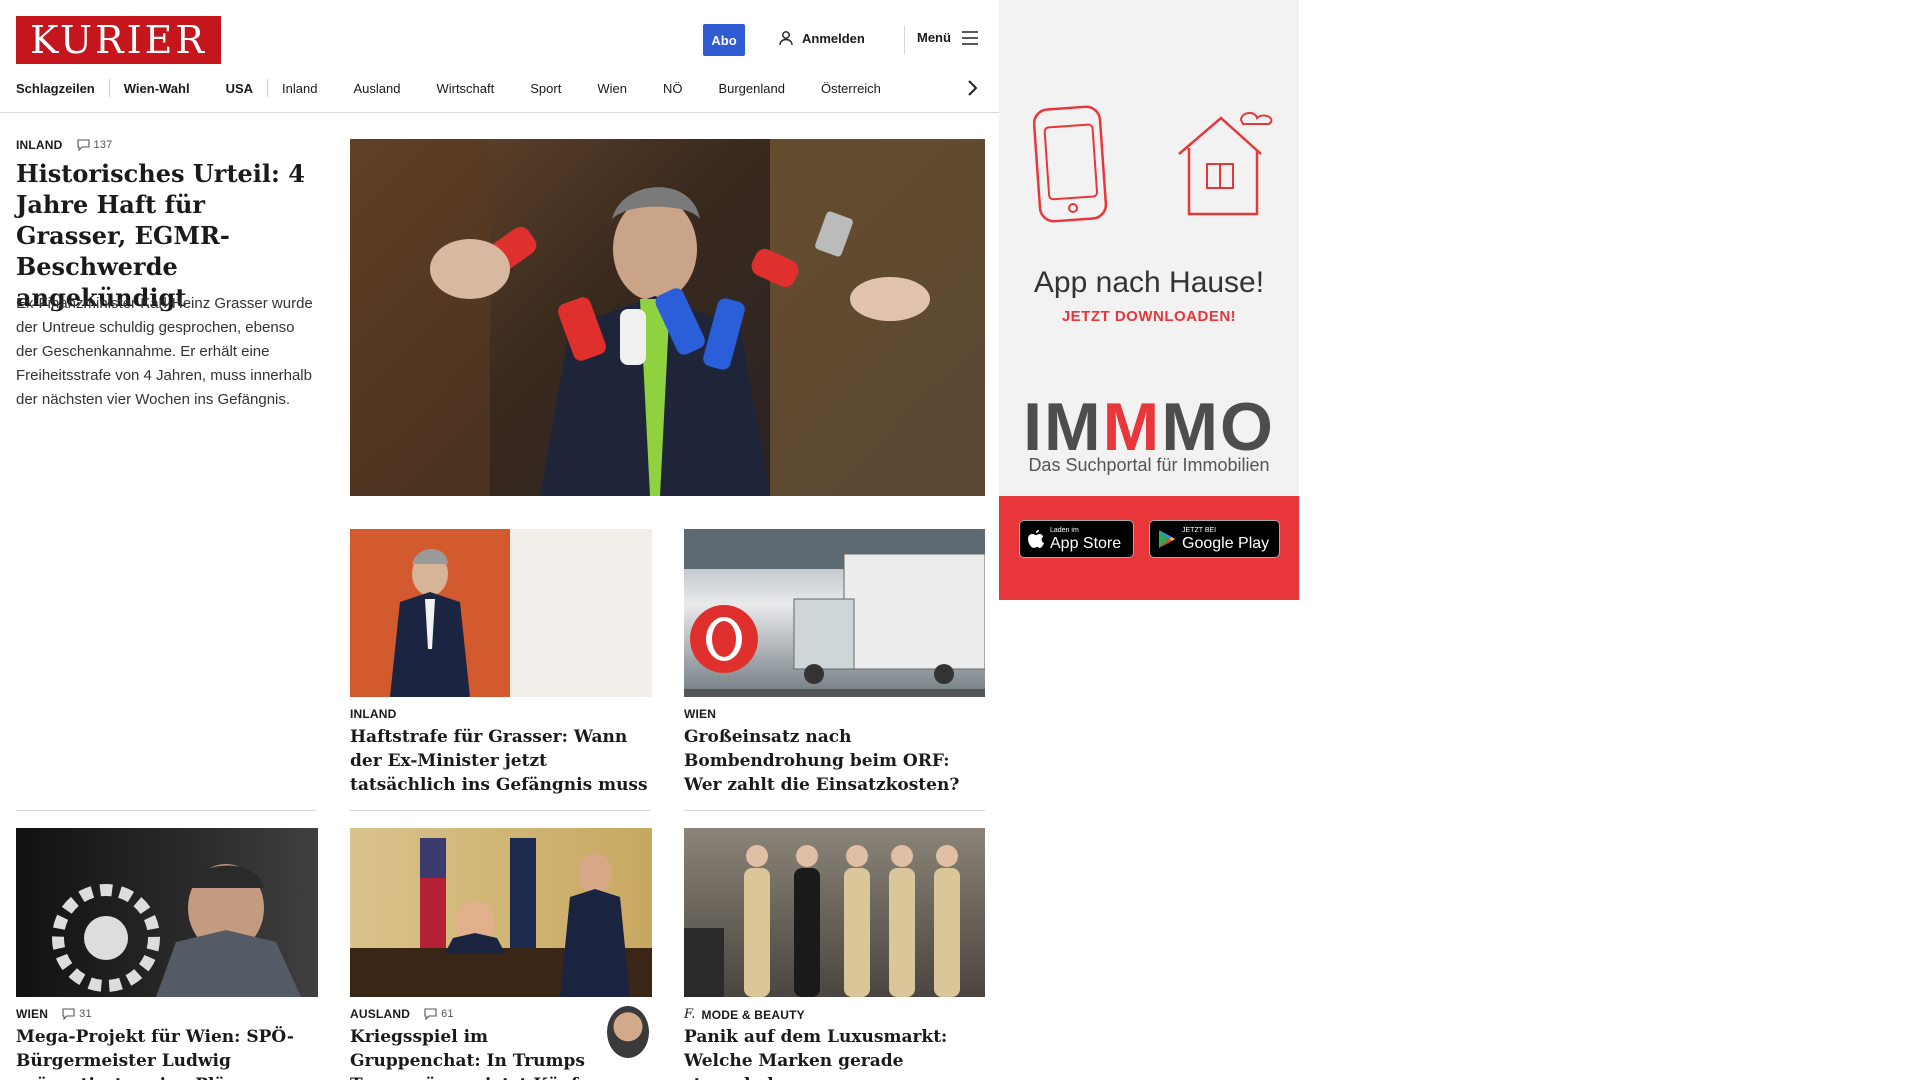 The width and height of the screenshot is (1920, 1080). Describe the element at coordinates (969, 37) in the screenshot. I see `hamburger-icon` at that location.